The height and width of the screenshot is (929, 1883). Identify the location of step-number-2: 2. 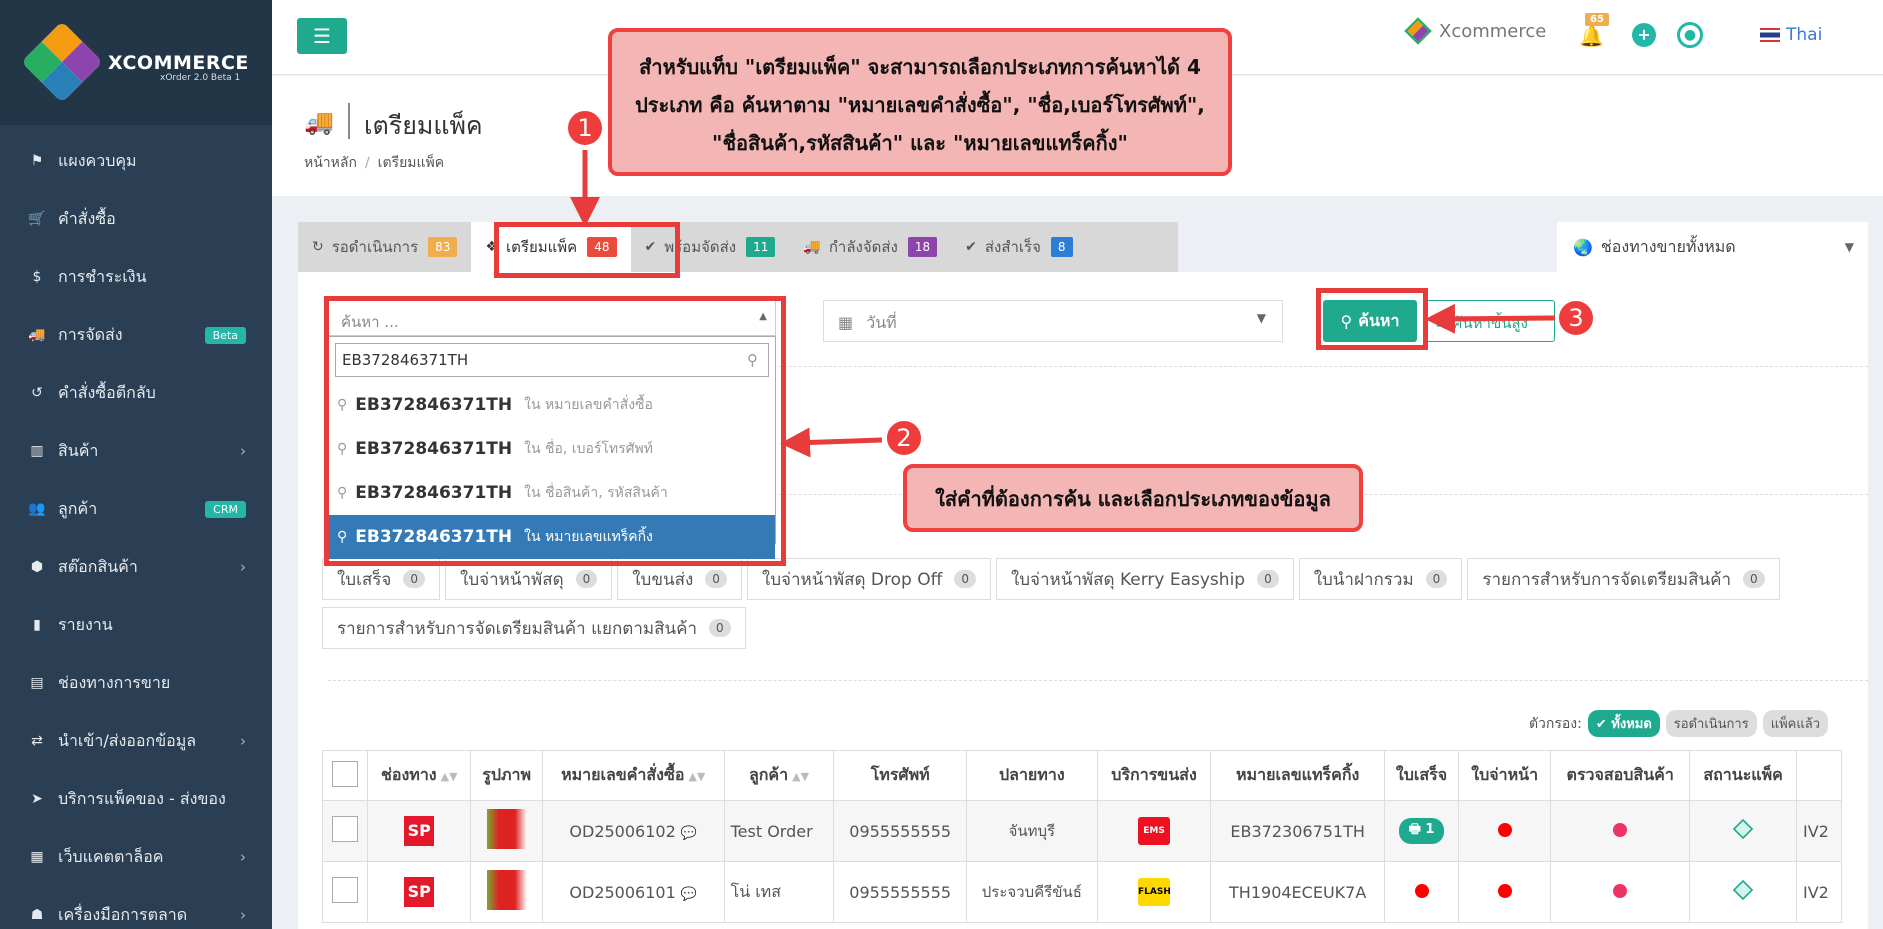
(904, 438).